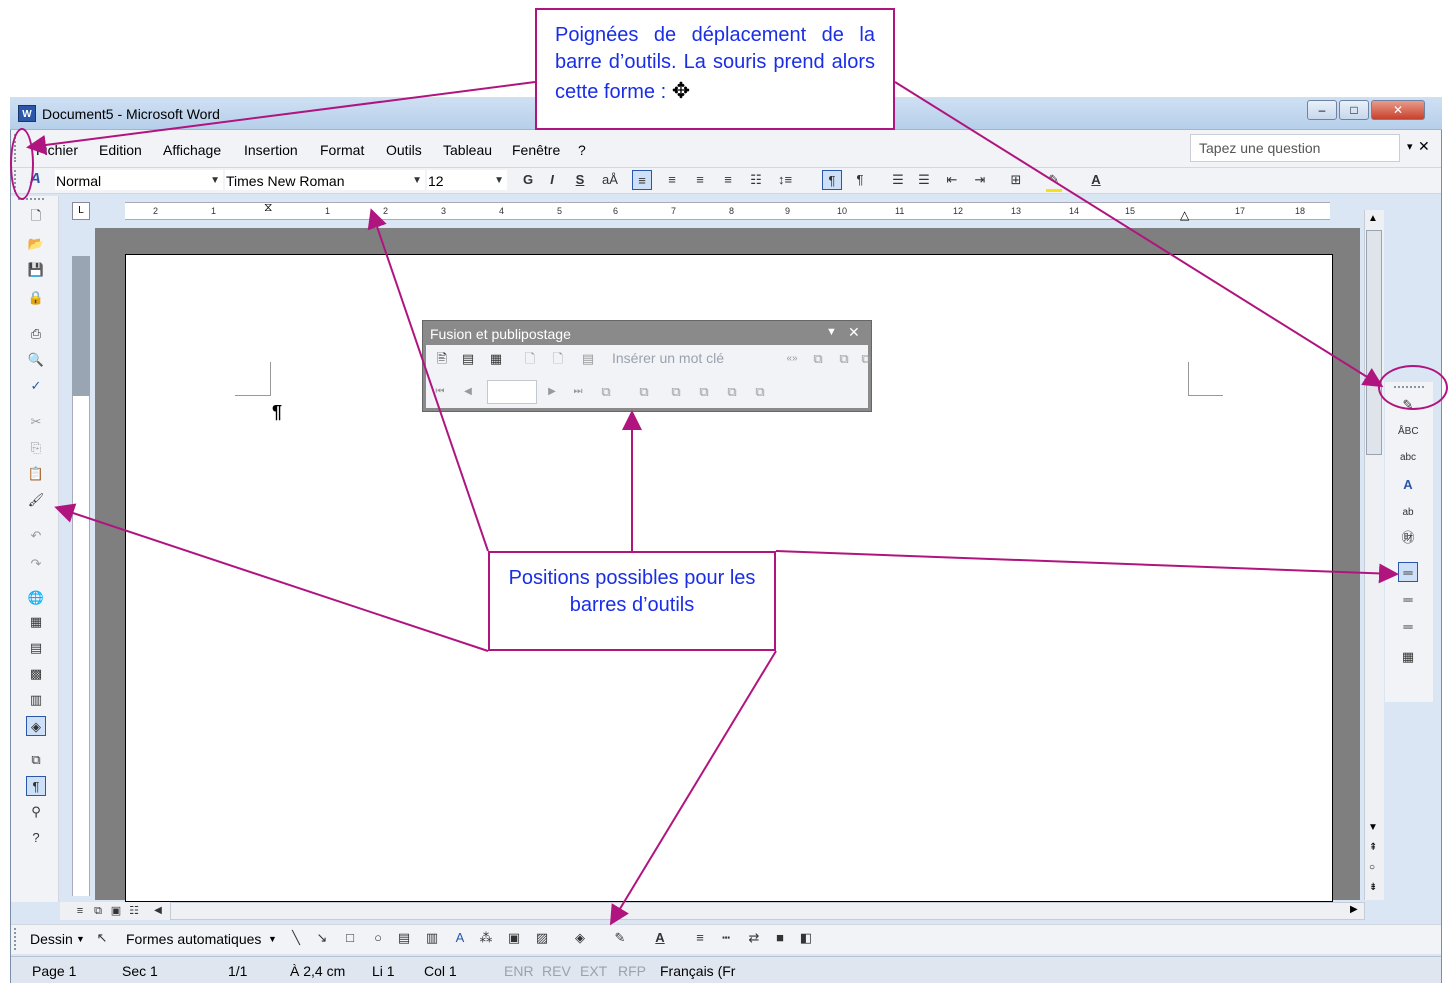 Image resolution: width=1455 pixels, height=983 pixels. What do you see at coordinates (428, 380) in the screenshot?
I see `arrow-to-top-toolbar` at bounding box center [428, 380].